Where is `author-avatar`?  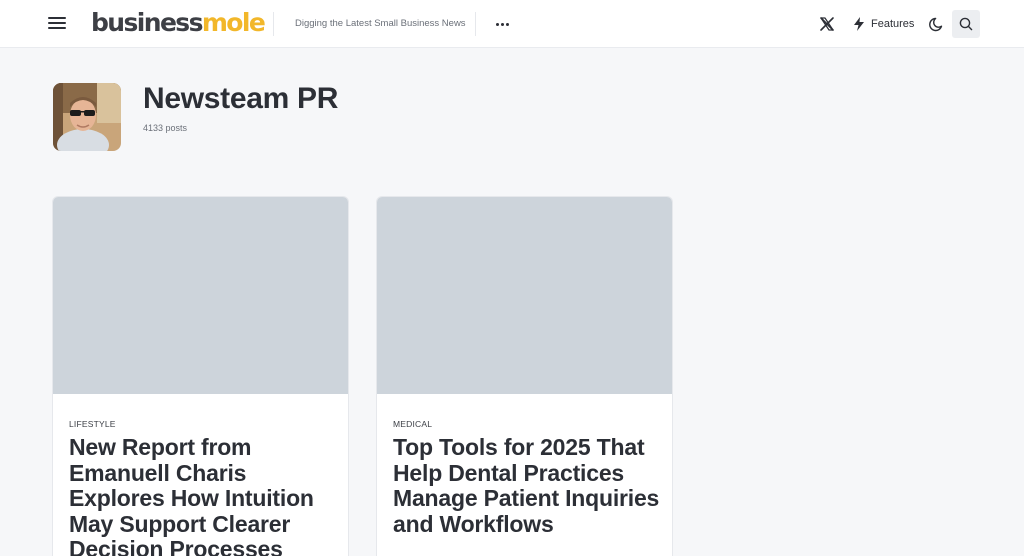
author-avatar is located at coordinates (87, 117).